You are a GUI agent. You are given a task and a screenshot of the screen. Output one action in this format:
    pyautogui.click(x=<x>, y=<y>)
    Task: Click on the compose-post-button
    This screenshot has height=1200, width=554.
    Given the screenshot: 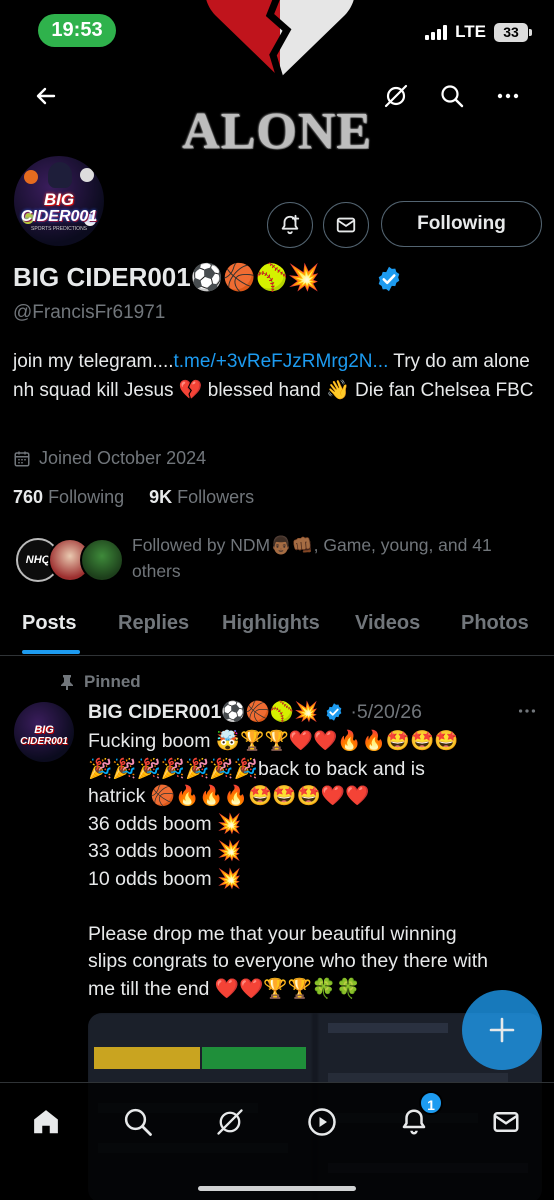 What is the action you would take?
    pyautogui.click(x=502, y=1030)
    